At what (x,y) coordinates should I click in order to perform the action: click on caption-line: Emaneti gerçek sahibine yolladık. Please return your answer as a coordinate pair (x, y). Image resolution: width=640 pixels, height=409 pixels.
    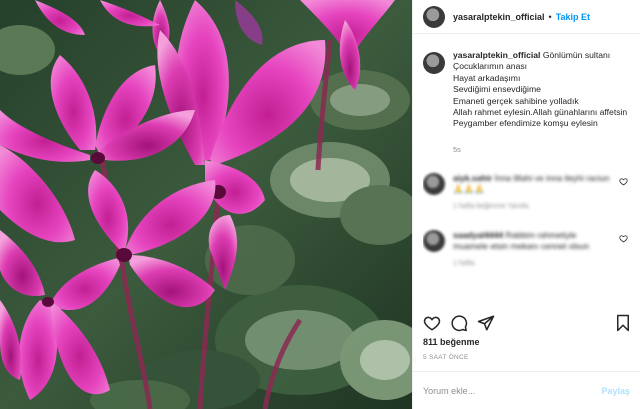
    Looking at the image, I should click on (516, 100).